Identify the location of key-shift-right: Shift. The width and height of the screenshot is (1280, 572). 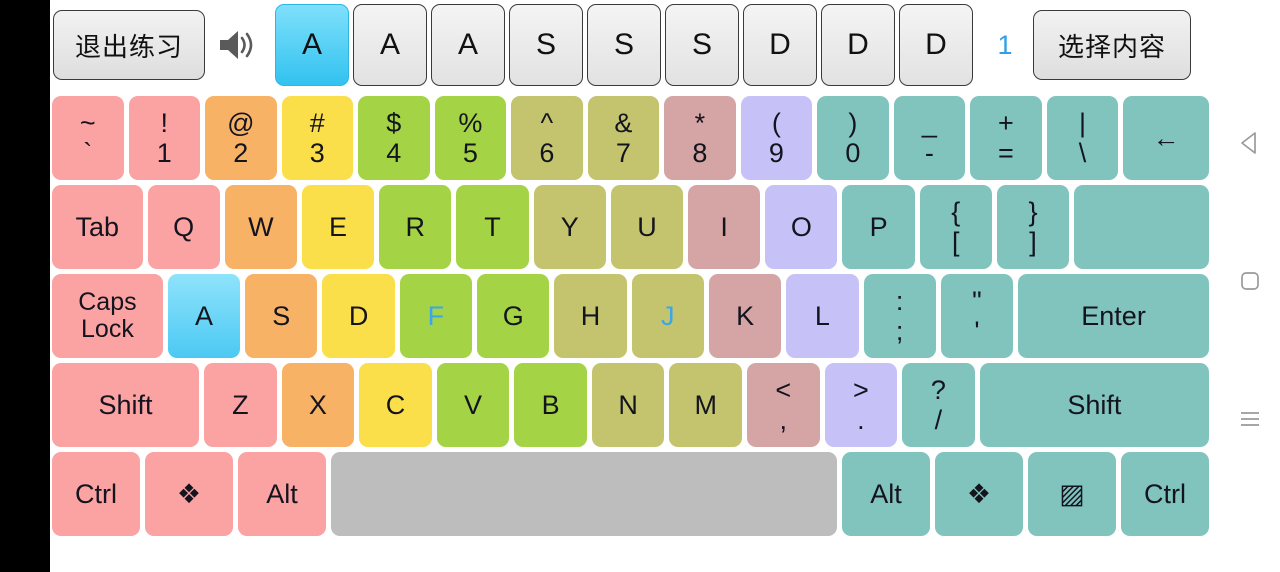
(1094, 405).